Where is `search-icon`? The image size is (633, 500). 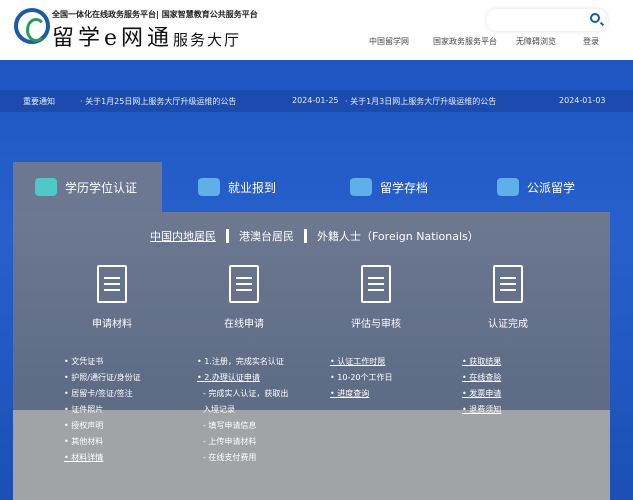 search-icon is located at coordinates (595, 18).